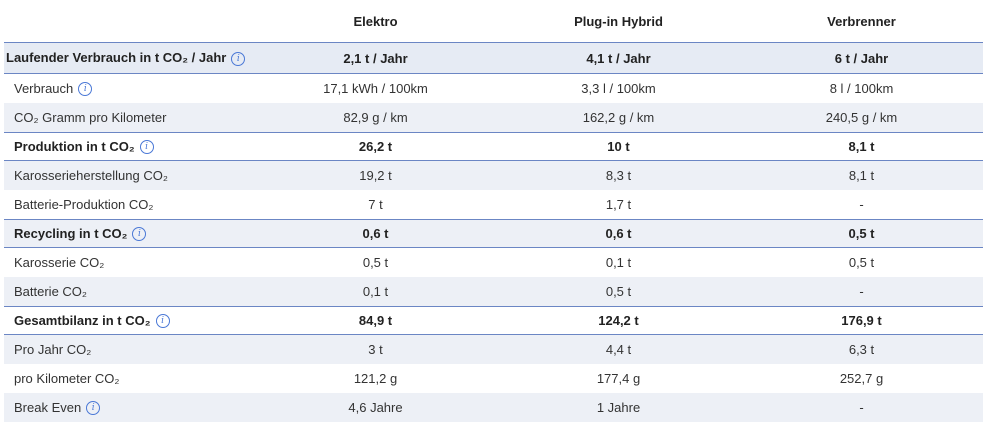 The image size is (1000, 426). What do you see at coordinates (493, 262) in the screenshot?
I see `table-row-karosserie: Karosserie CO₂ 0,5 t 0,1 t 0,5 t` at bounding box center [493, 262].